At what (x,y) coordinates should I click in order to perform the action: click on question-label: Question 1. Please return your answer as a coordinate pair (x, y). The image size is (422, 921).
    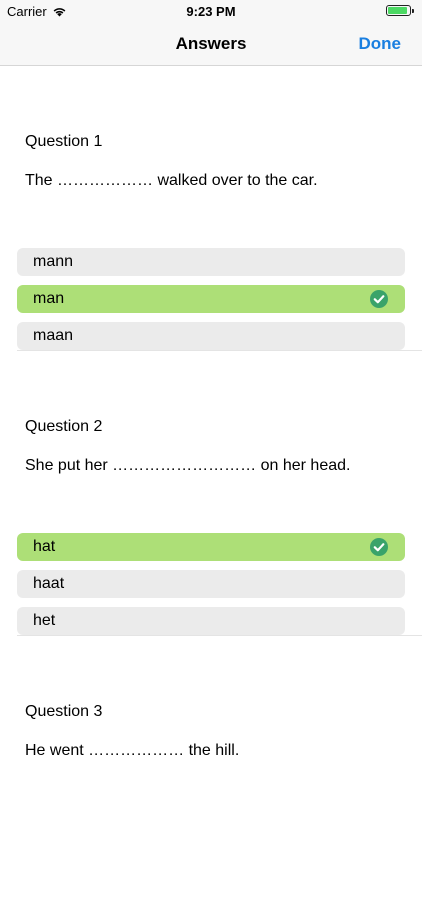
    Looking at the image, I should click on (64, 141).